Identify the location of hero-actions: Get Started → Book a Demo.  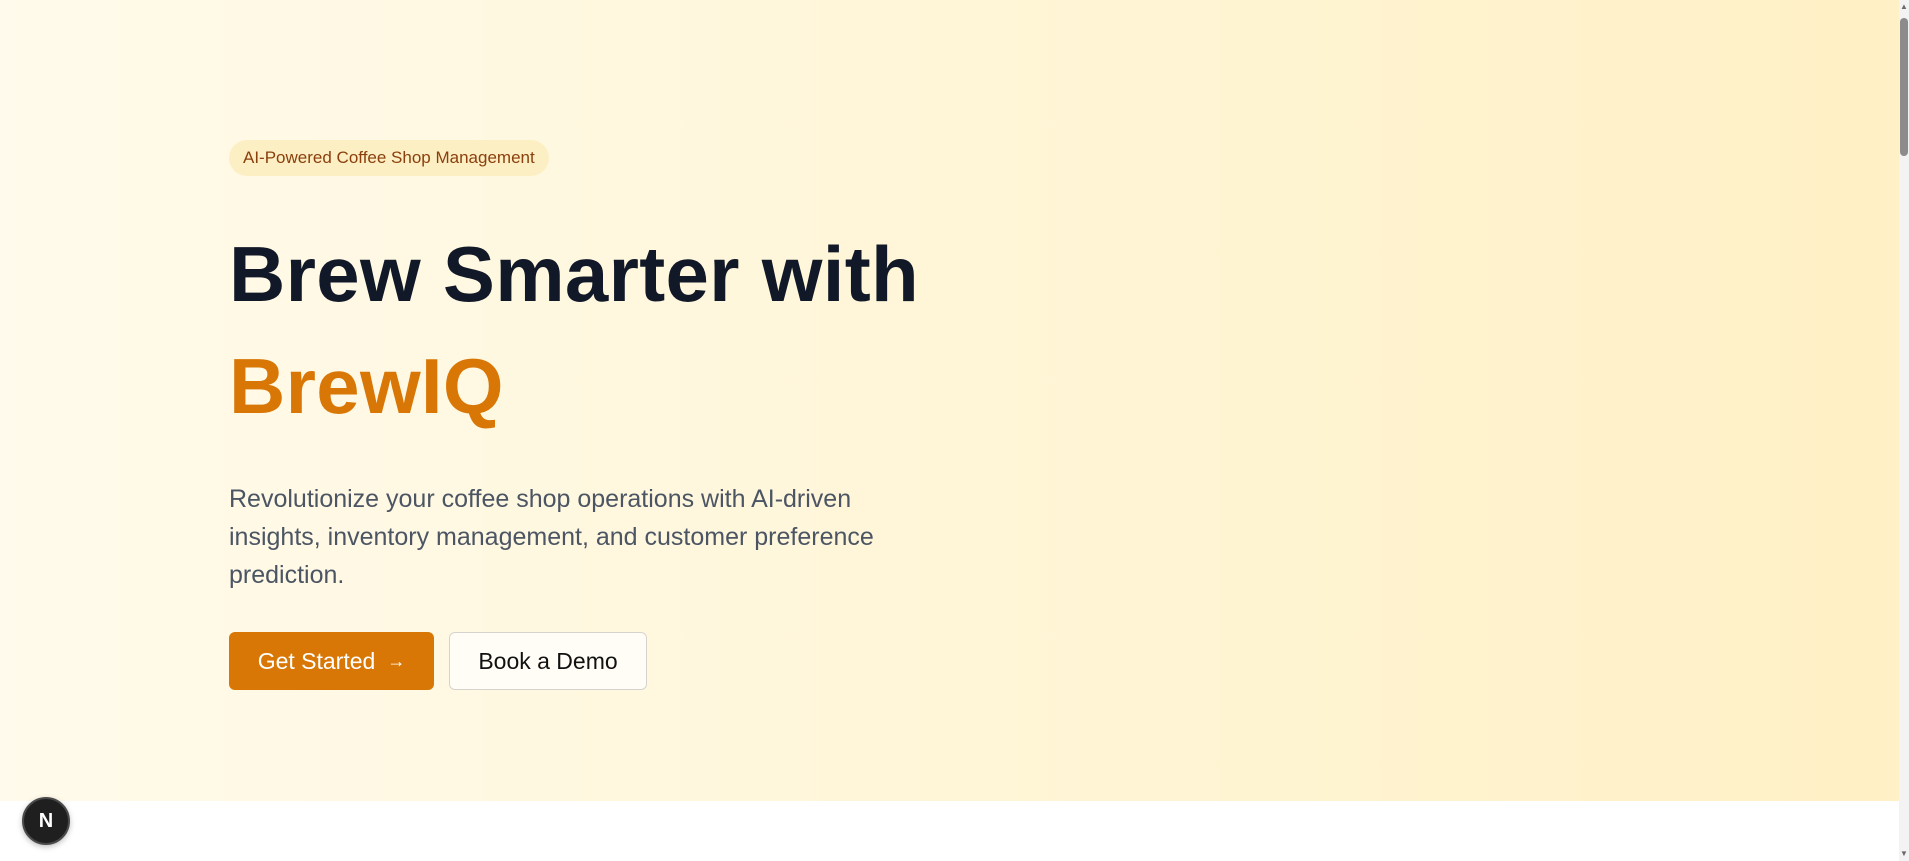
(609, 661).